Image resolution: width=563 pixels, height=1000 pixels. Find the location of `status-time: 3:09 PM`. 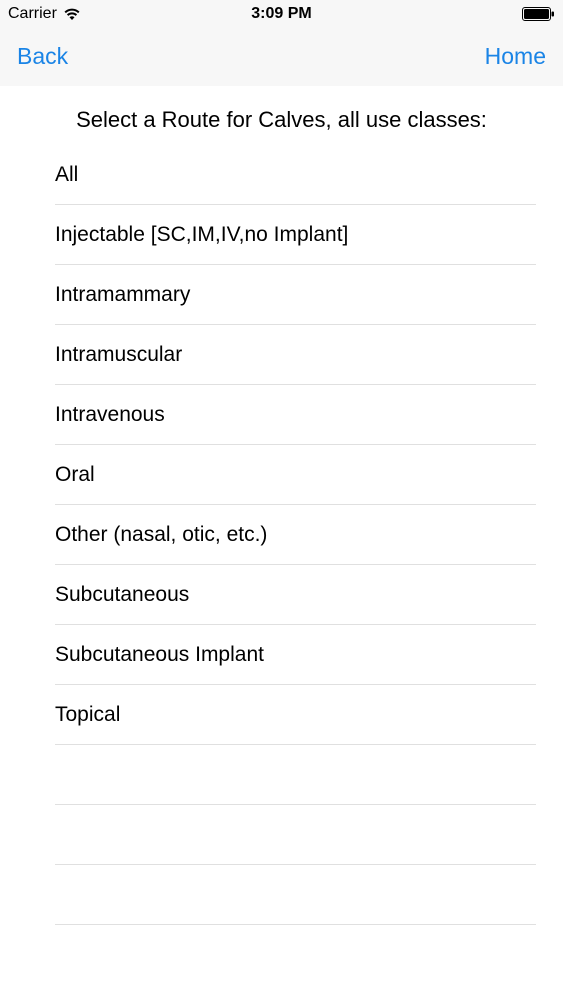

status-time: 3:09 PM is located at coordinates (281, 13).